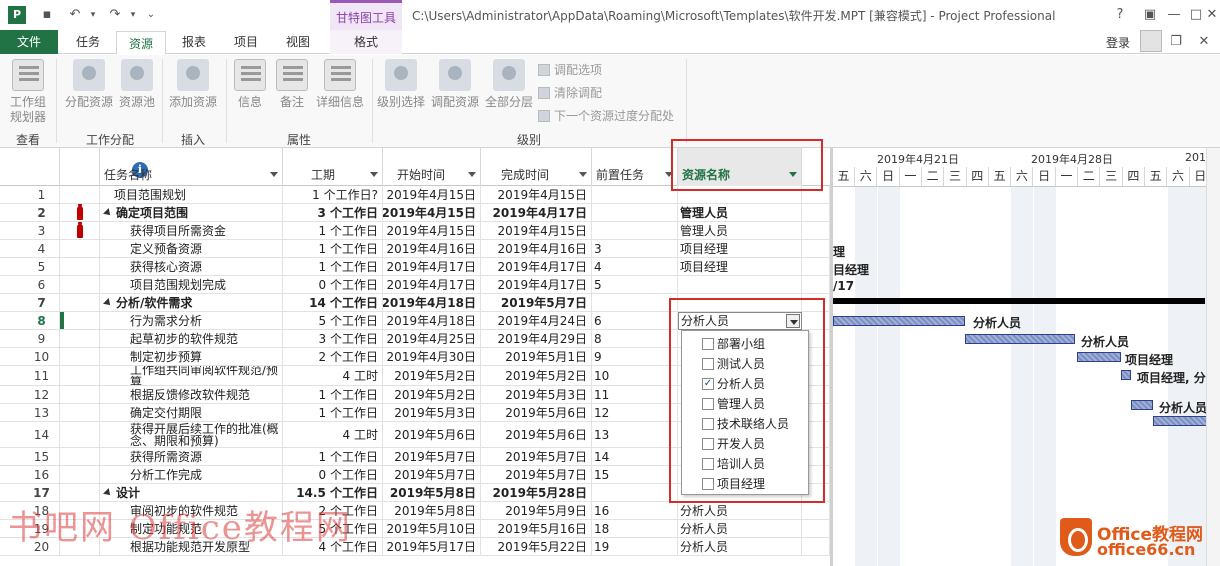 The image size is (1220, 566). I want to click on task-duration: 3 个工作日, so click(333, 212).